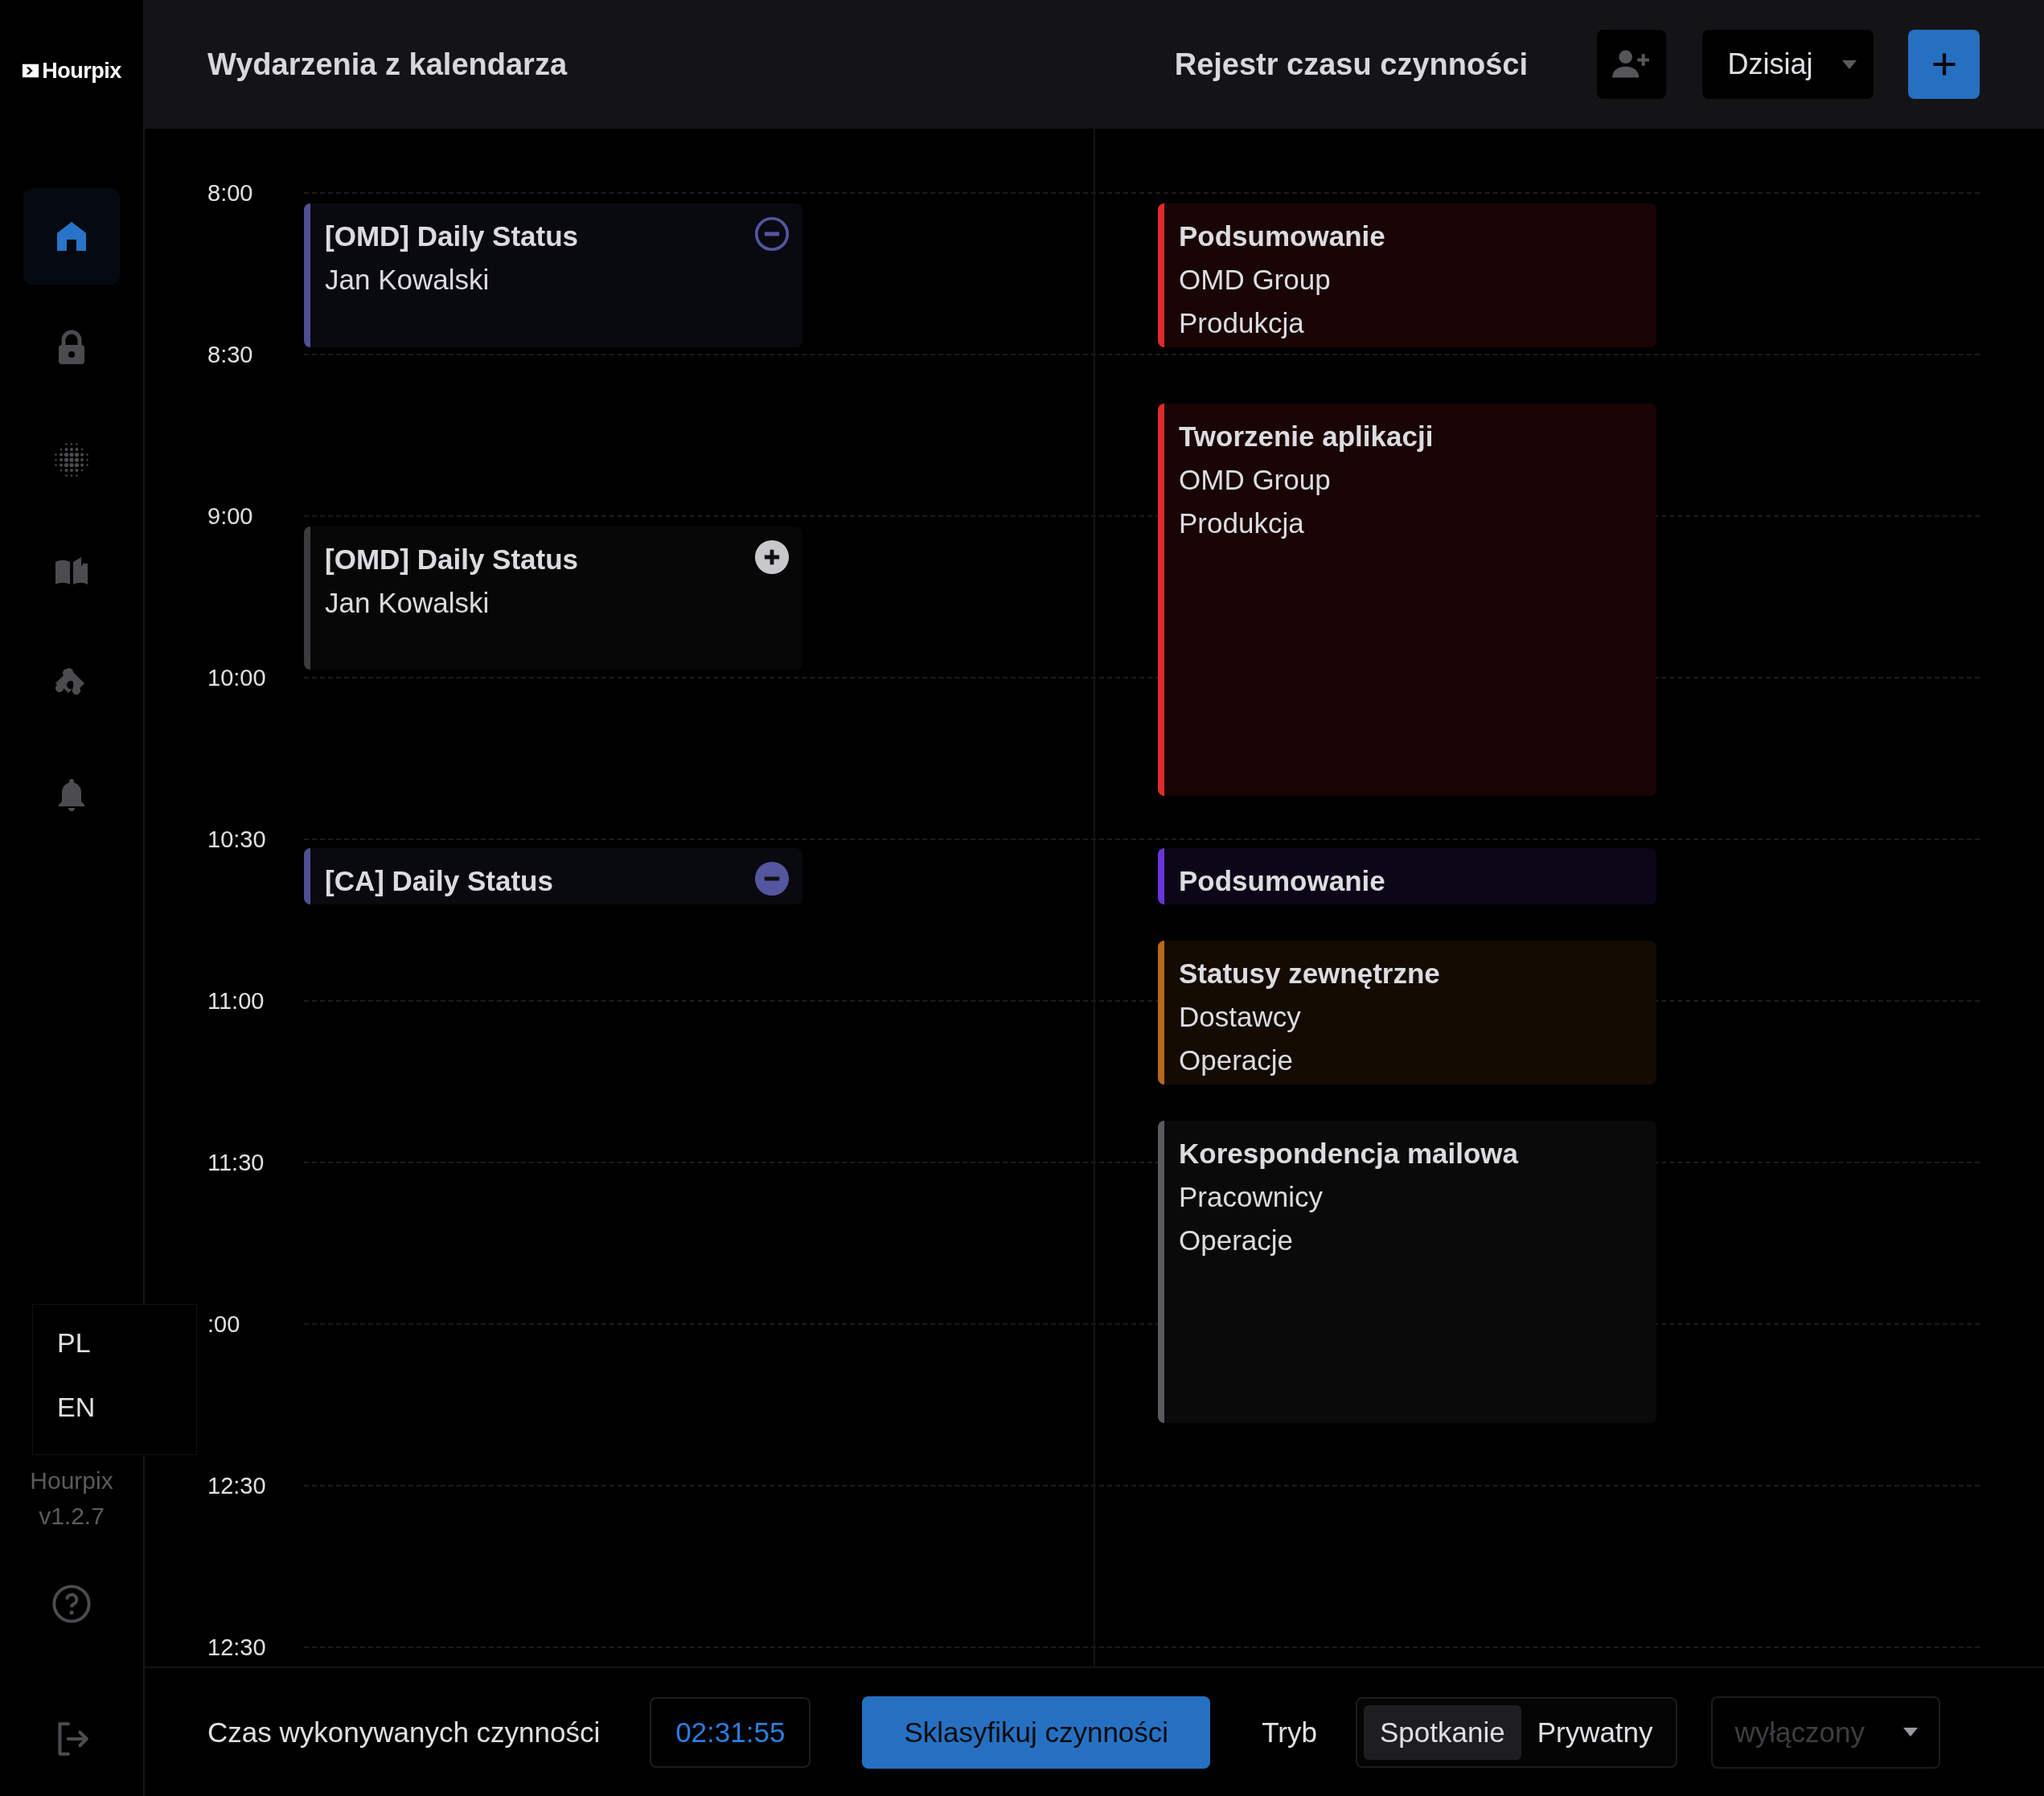 Image resolution: width=2044 pixels, height=1796 pixels. Describe the element at coordinates (81, 71) in the screenshot. I see `logo-text: Hourpix` at that location.